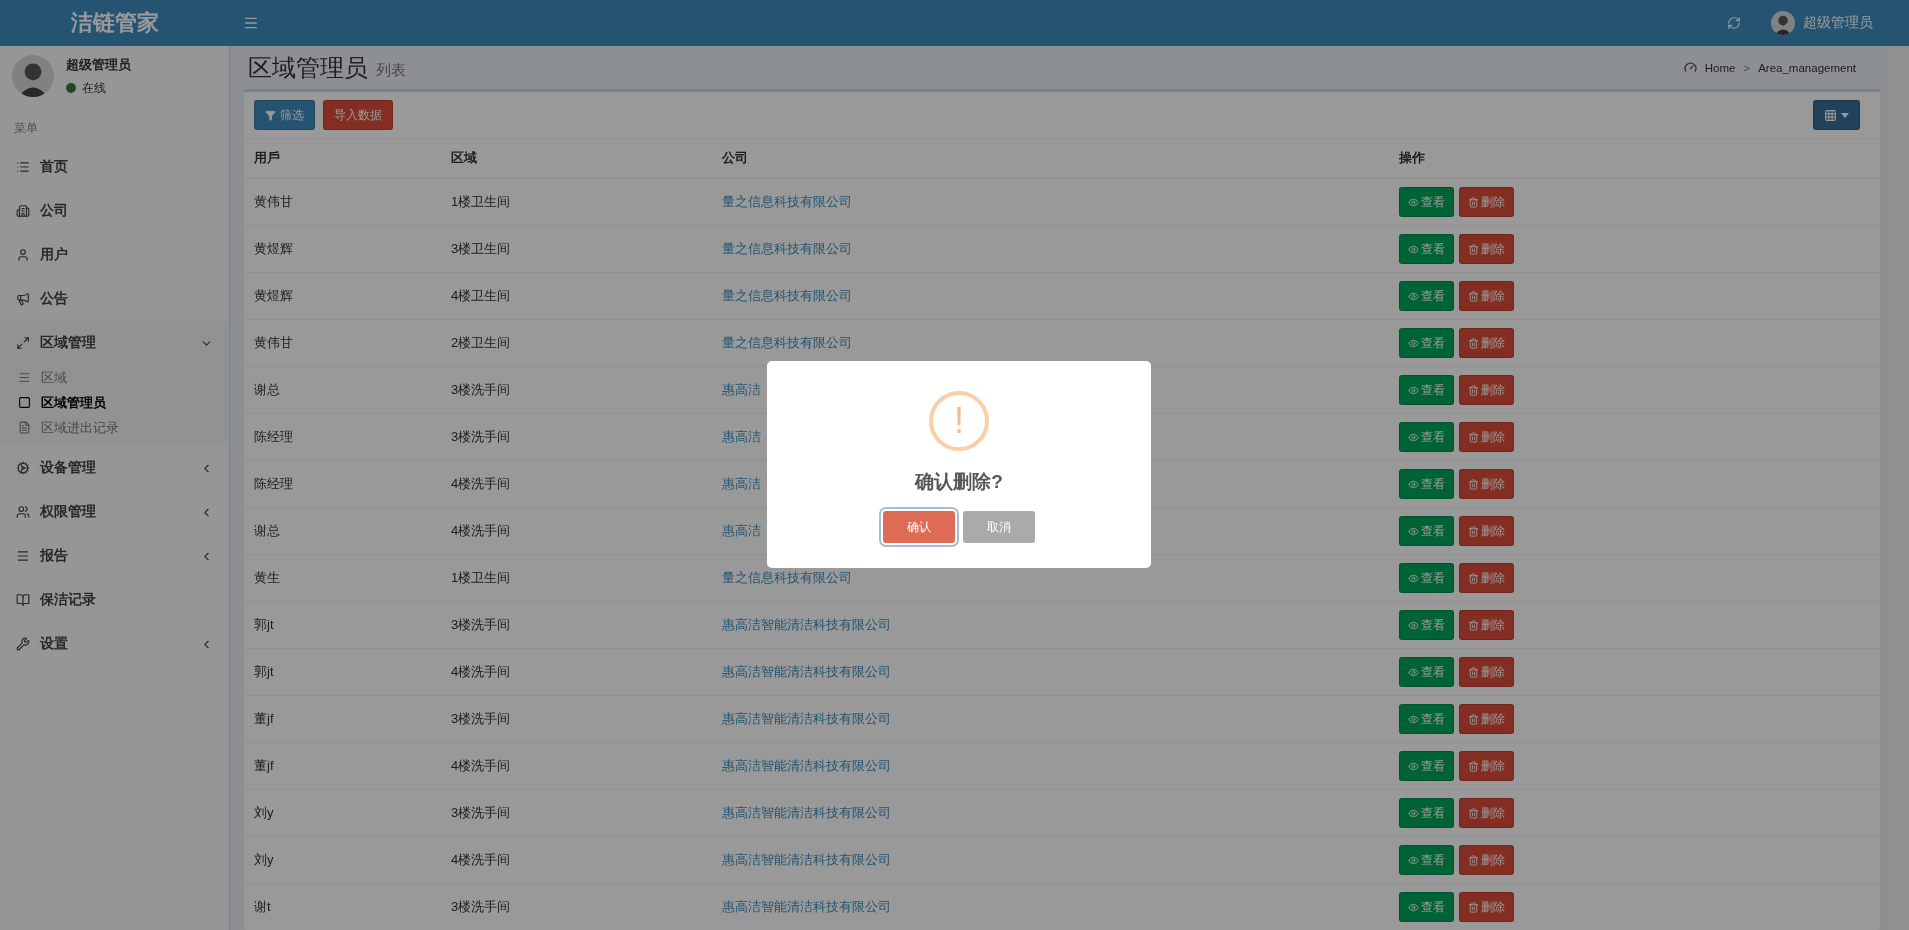 This screenshot has height=930, width=1909. What do you see at coordinates (342, 437) in the screenshot?
I see `table-cell: 陈经理` at bounding box center [342, 437].